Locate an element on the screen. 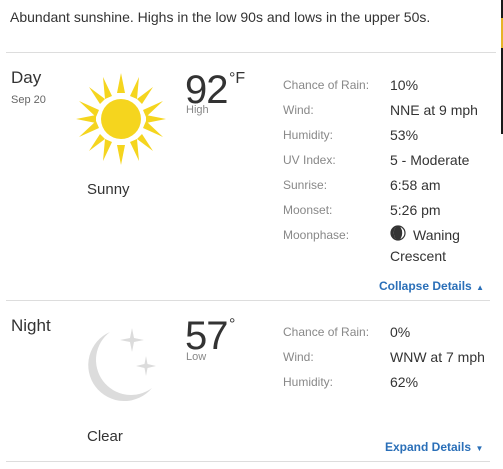 This screenshot has width=503, height=469. day-temp-label: High is located at coordinates (197, 110).